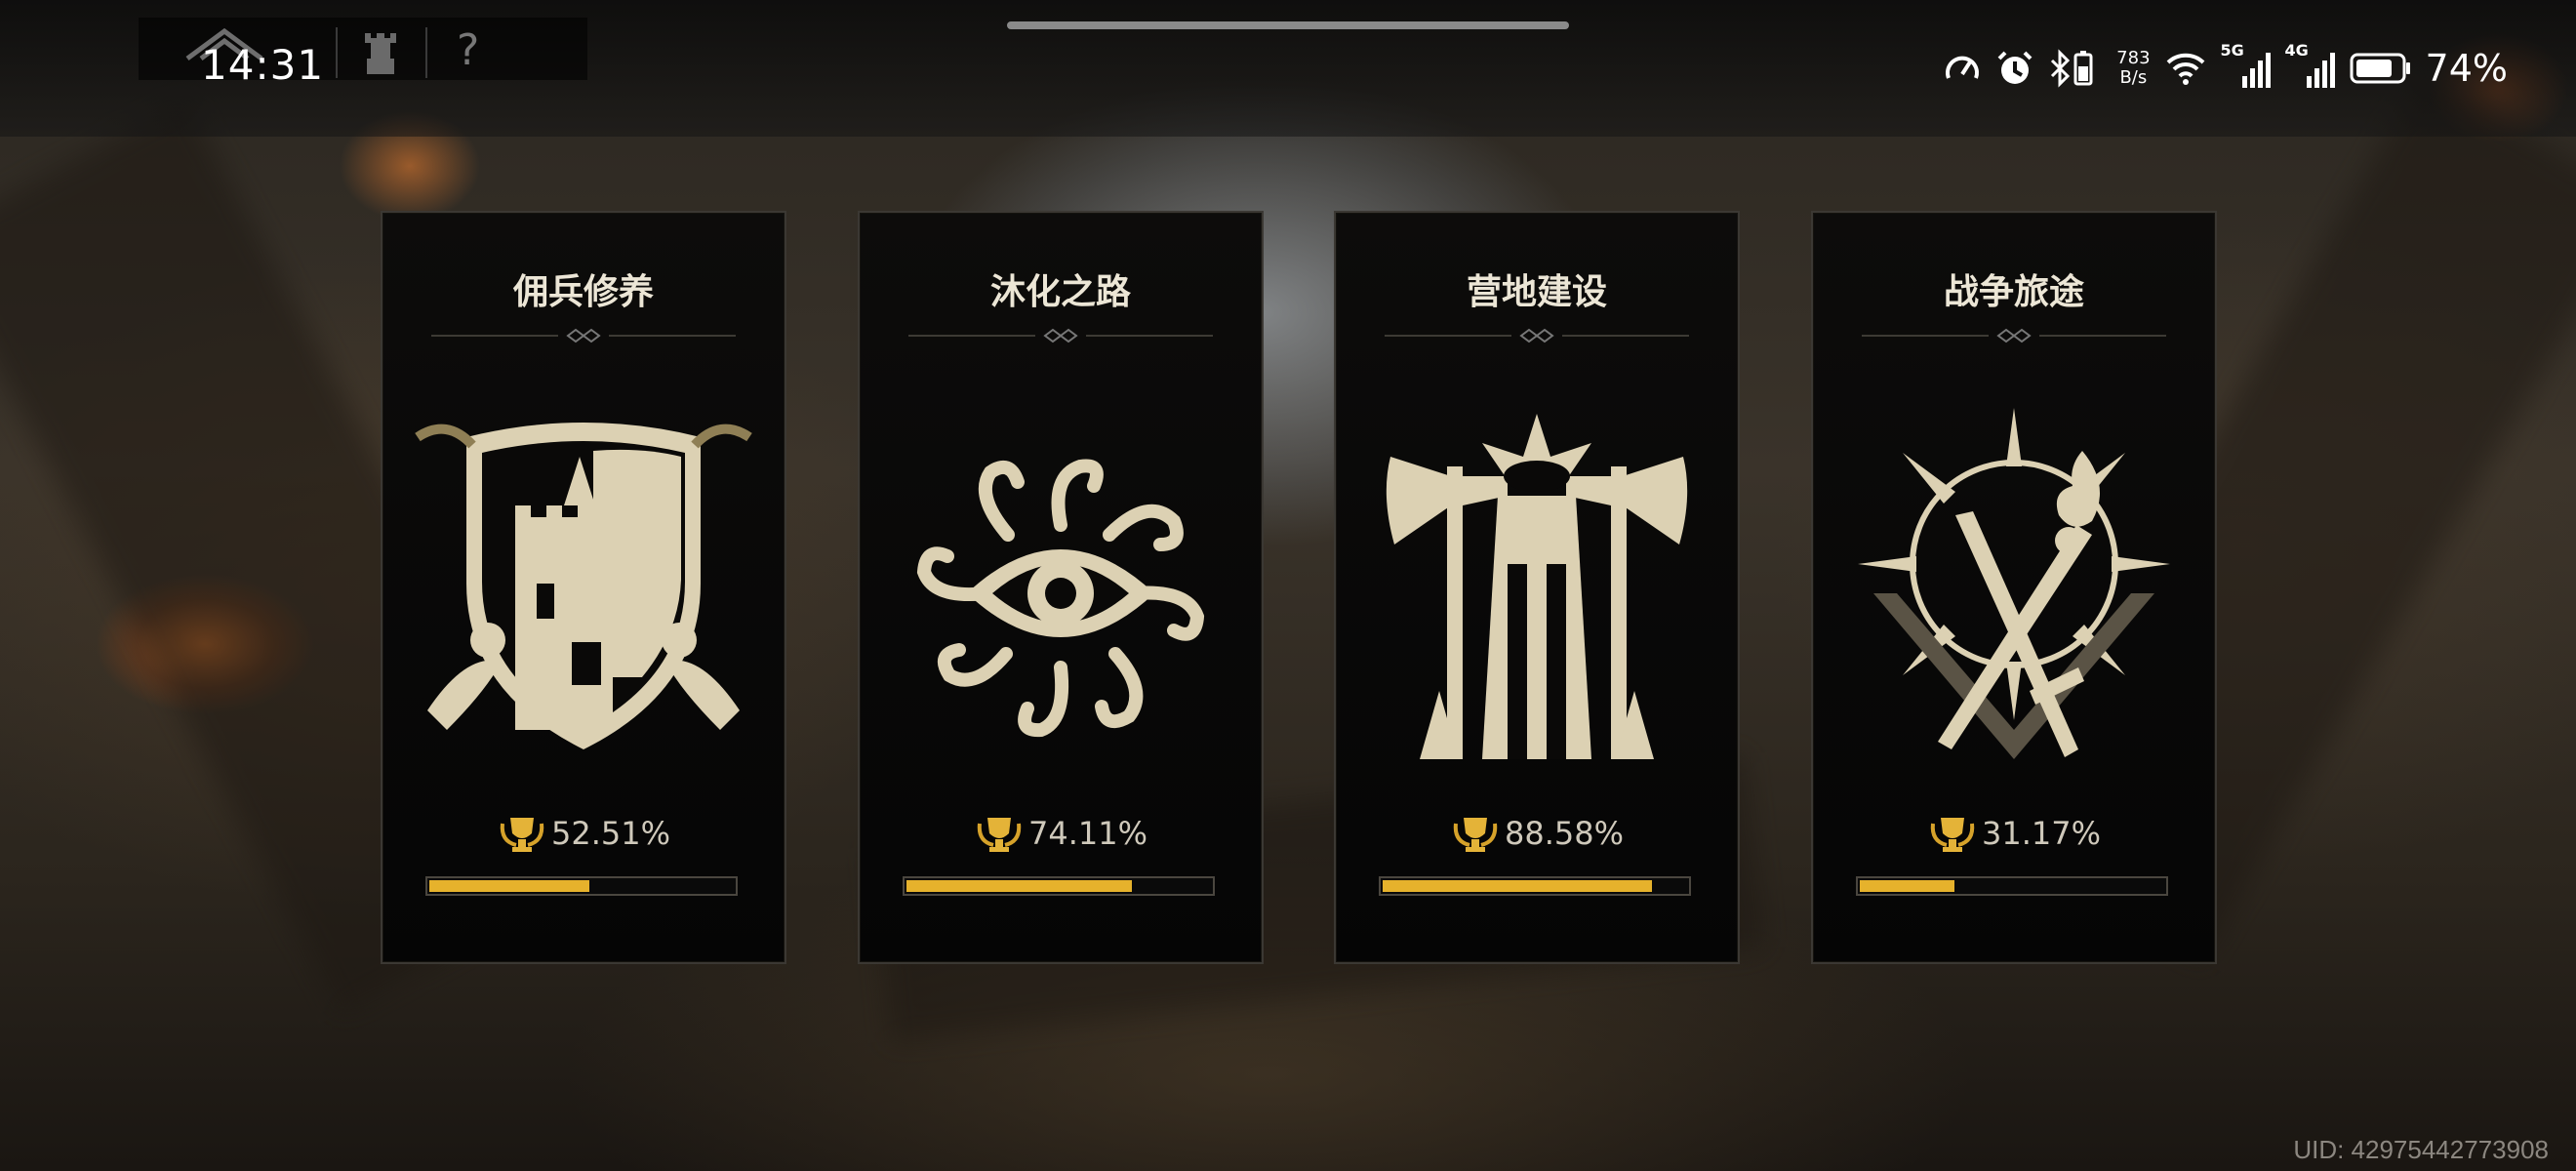 The image size is (2576, 1171). Describe the element at coordinates (380, 52) in the screenshot. I see `castle-icon` at that location.